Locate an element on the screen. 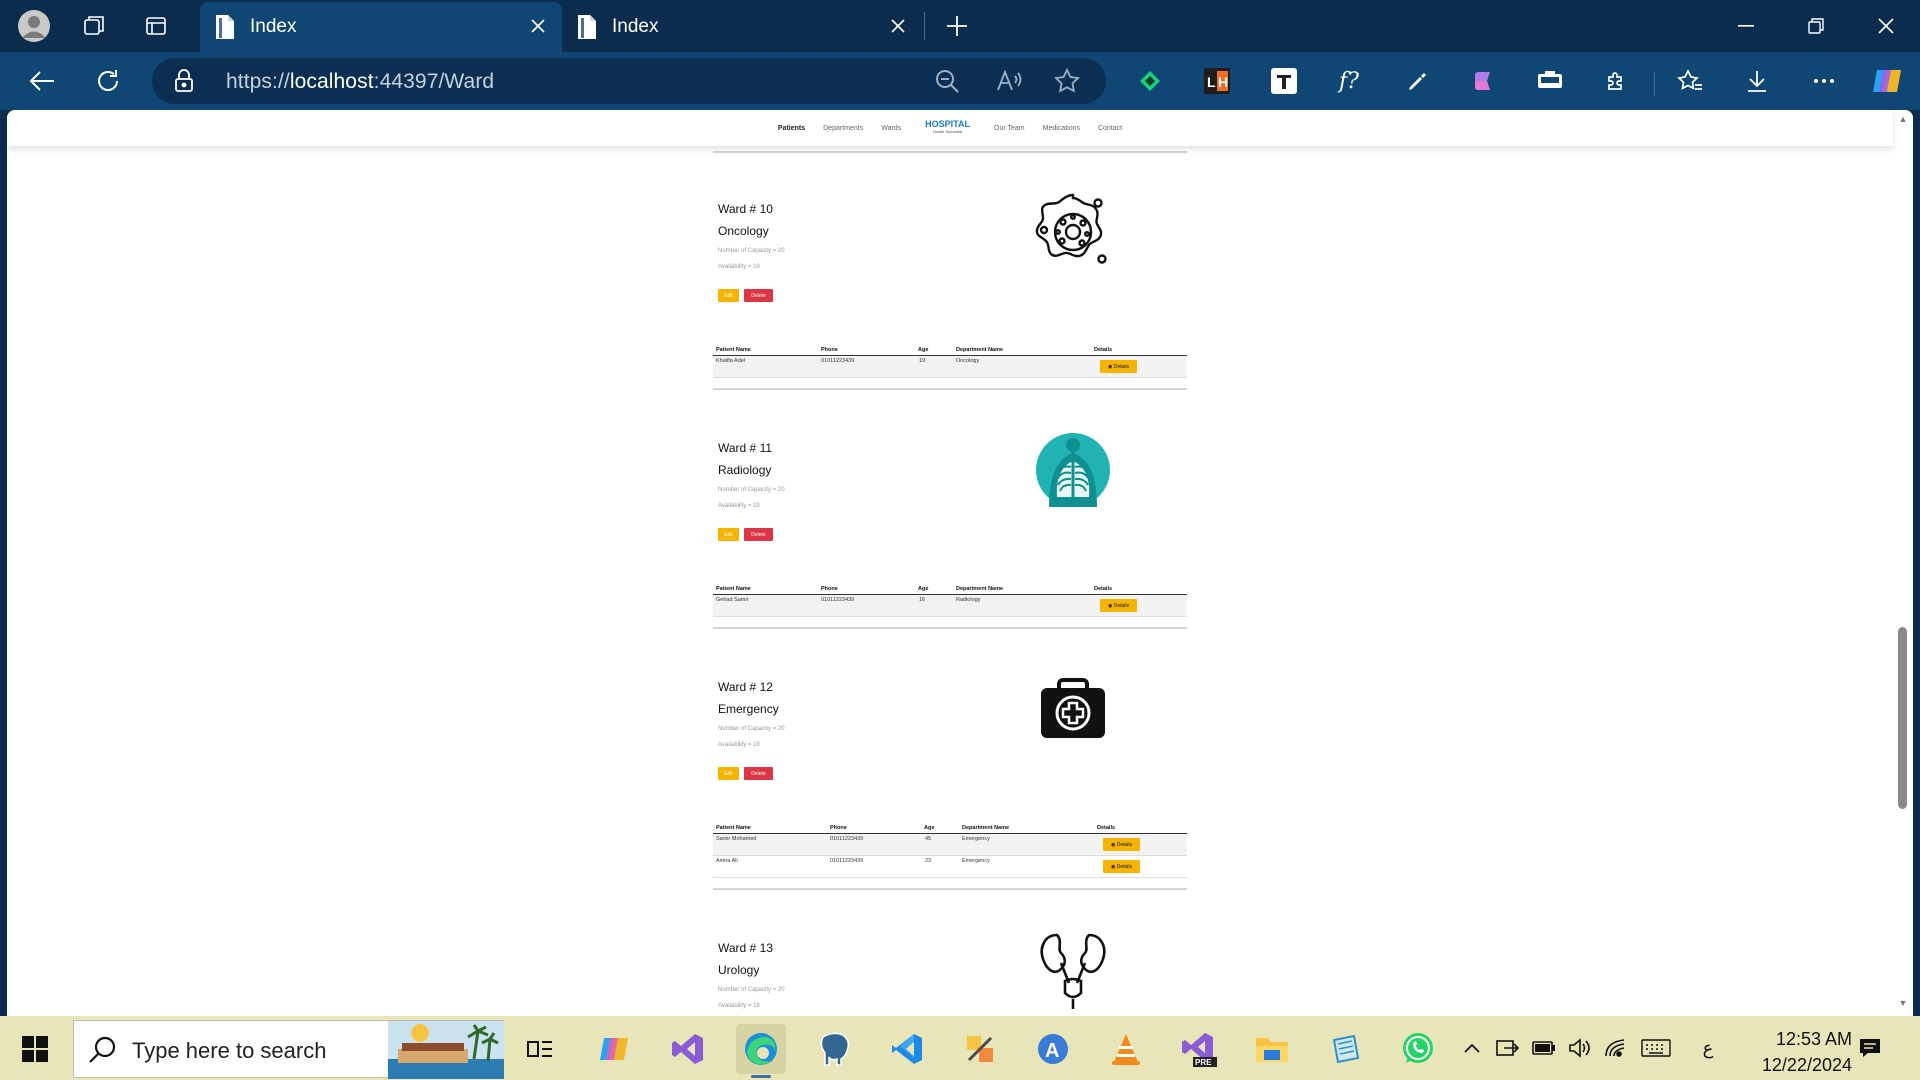  nav-wards: Wards is located at coordinates (891, 128).